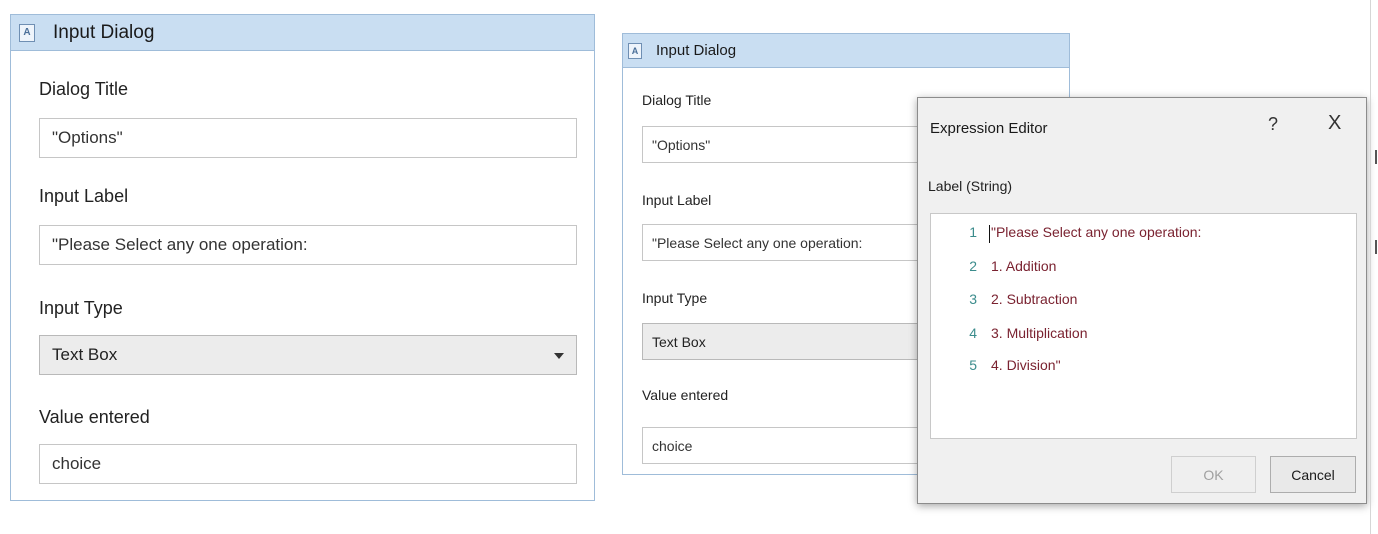 The image size is (1378, 534). Describe the element at coordinates (559, 356) in the screenshot. I see `chevron-down-icon` at that location.